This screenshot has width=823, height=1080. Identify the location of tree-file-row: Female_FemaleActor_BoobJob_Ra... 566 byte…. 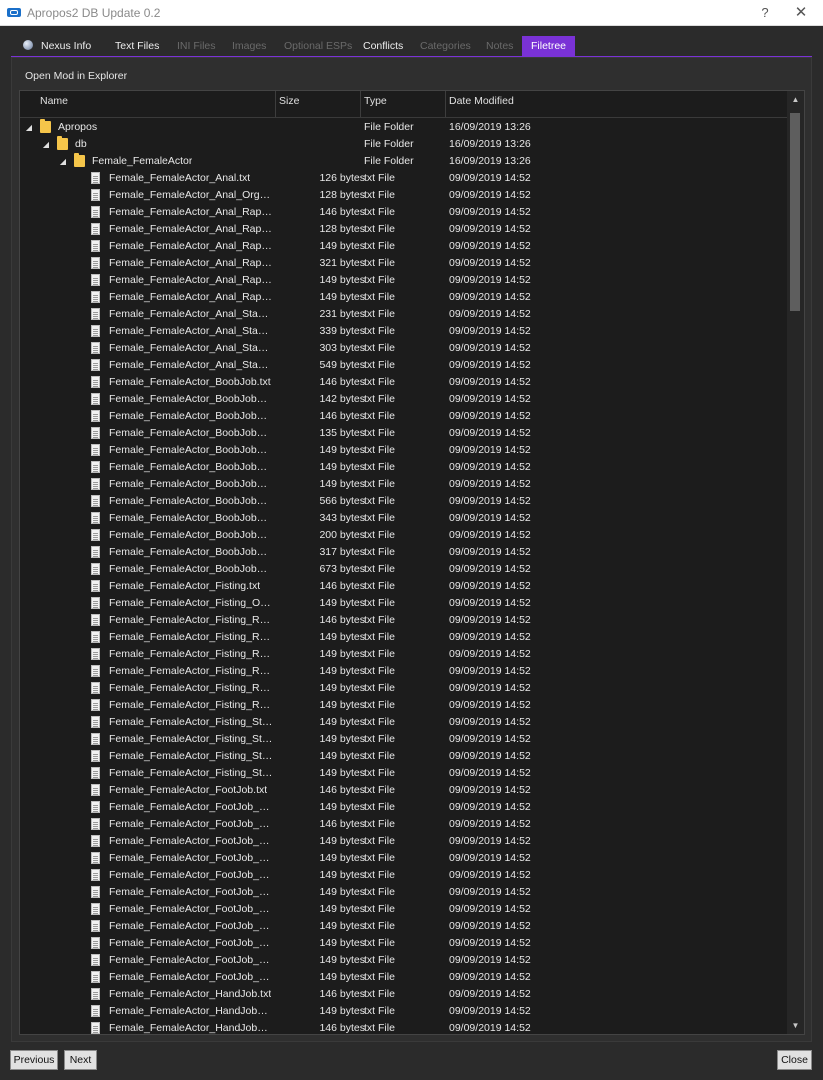
(403, 501).